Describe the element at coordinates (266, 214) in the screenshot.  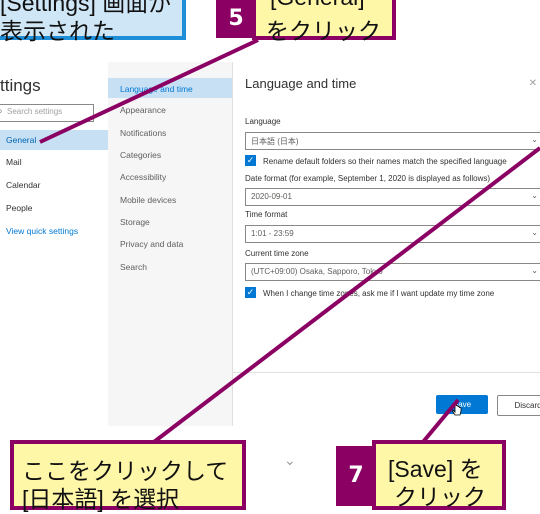
I see `time-format-label: Time format` at that location.